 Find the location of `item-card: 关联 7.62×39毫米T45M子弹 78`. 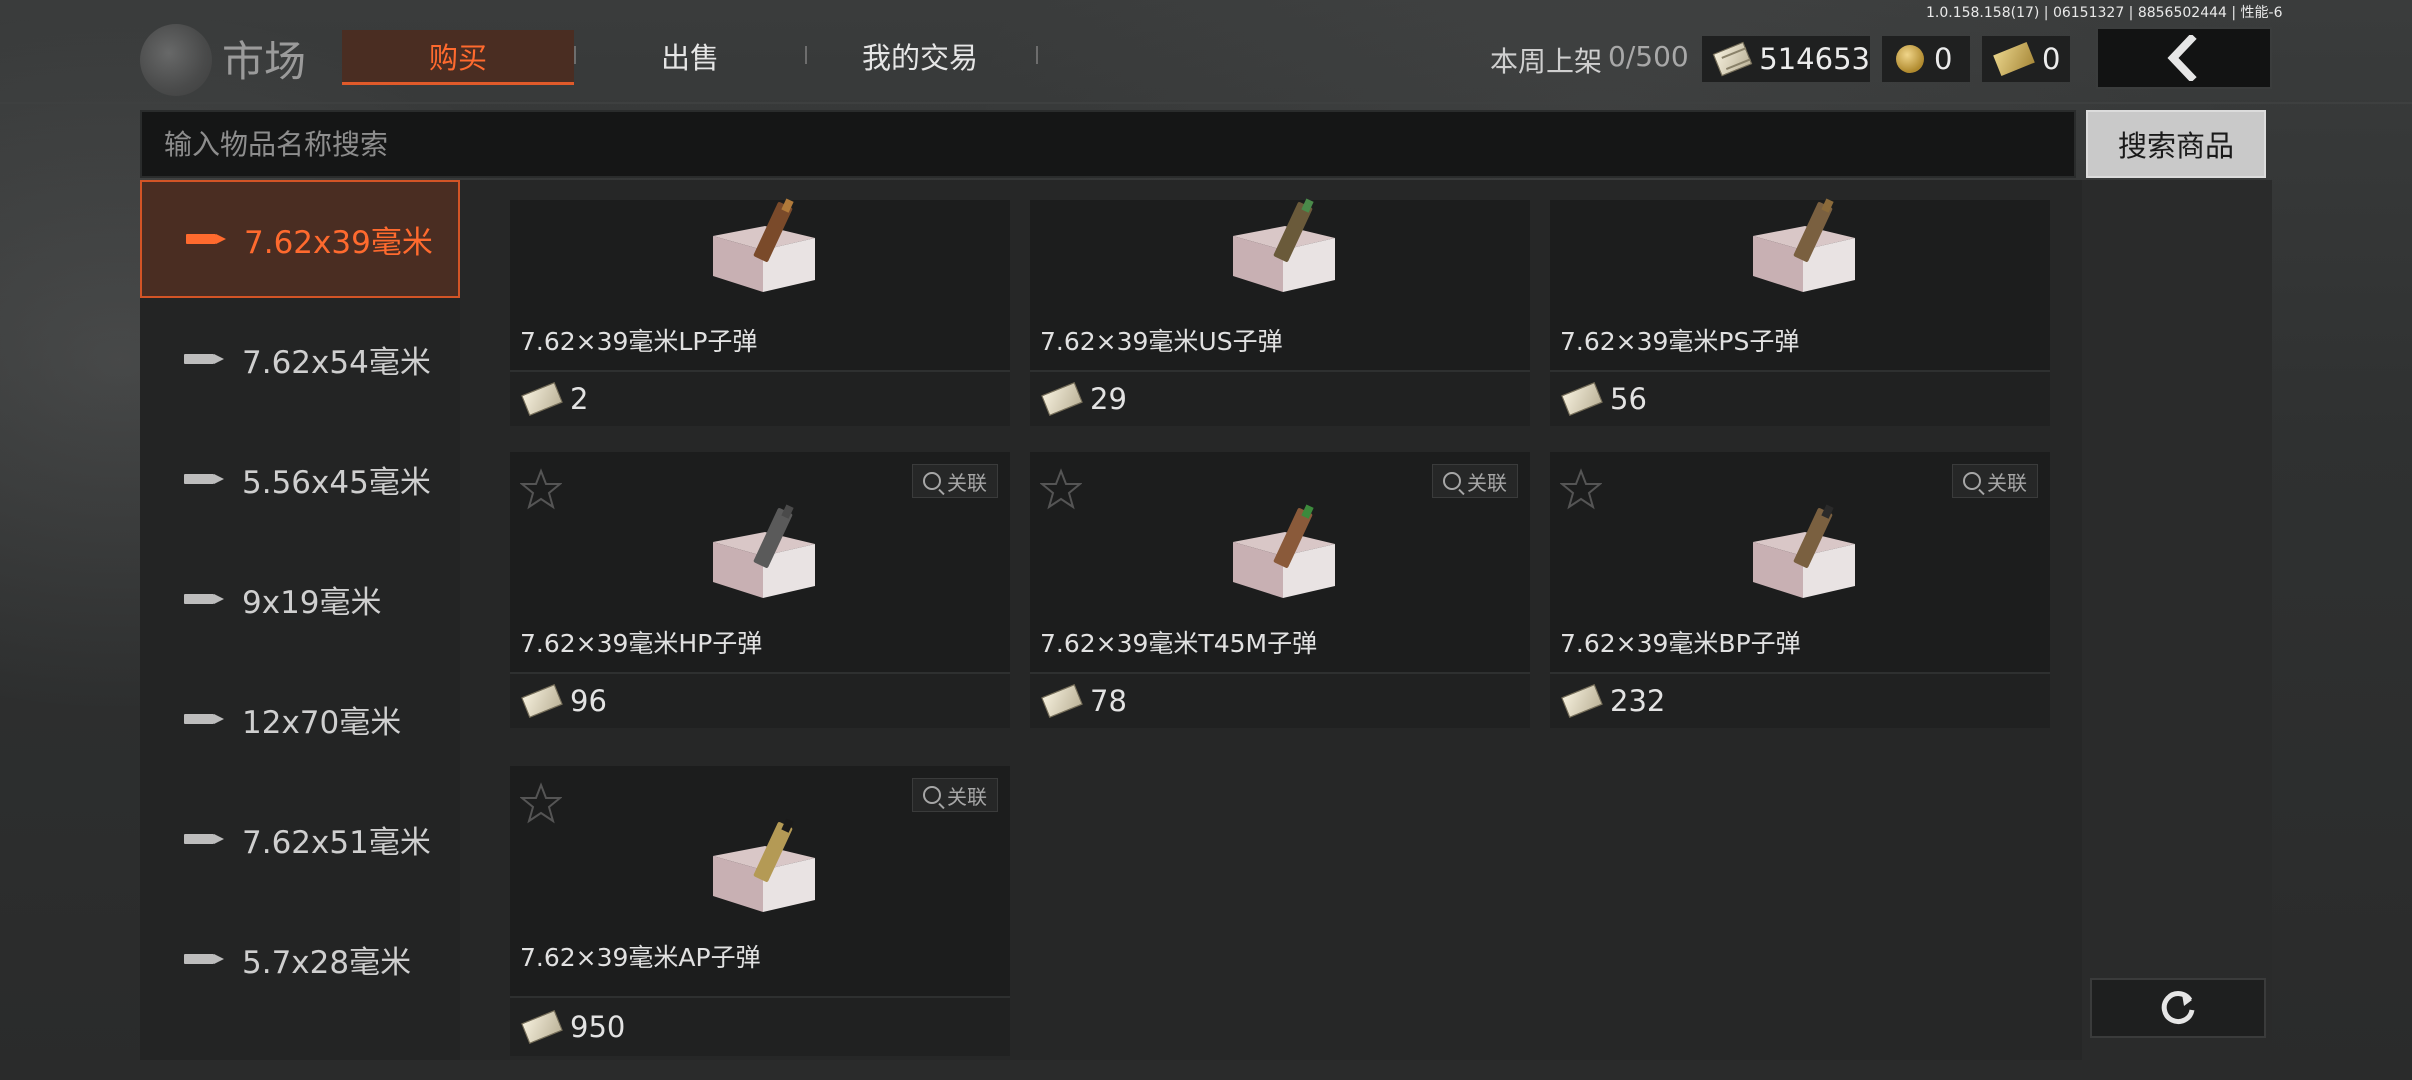

item-card: 关联 7.62×39毫米T45M子弹 78 is located at coordinates (1280, 590).